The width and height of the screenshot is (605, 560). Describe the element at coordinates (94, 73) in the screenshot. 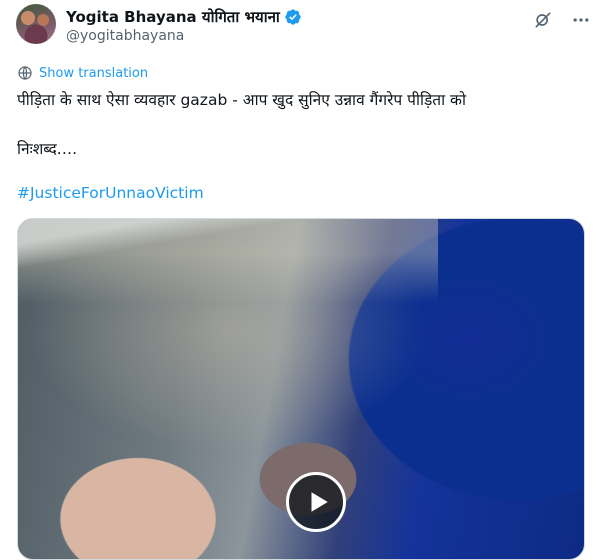

I see `show-translation-label: Show translation` at that location.